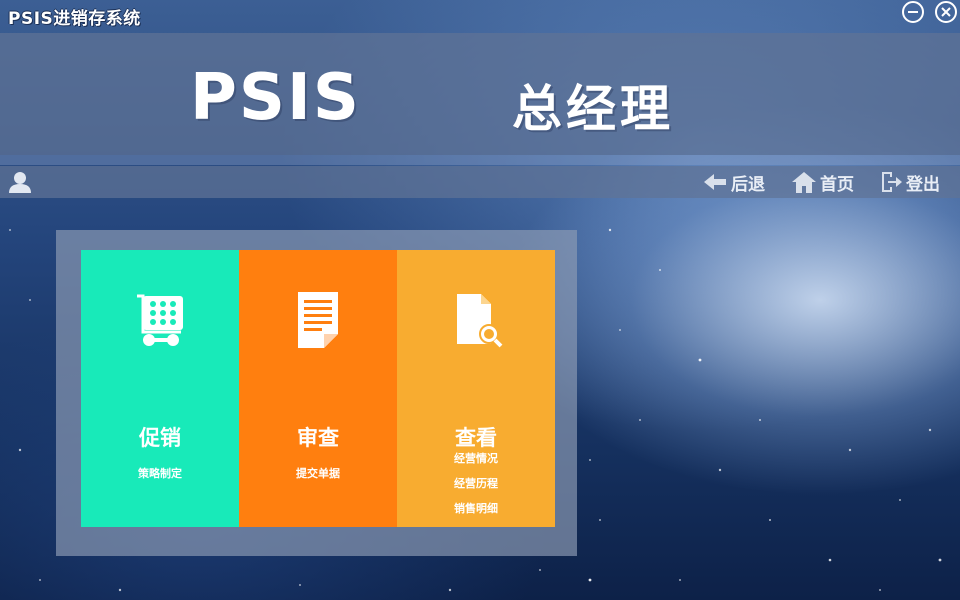 The image size is (960, 600). Describe the element at coordinates (160, 320) in the screenshot. I see `cart-icon` at that location.